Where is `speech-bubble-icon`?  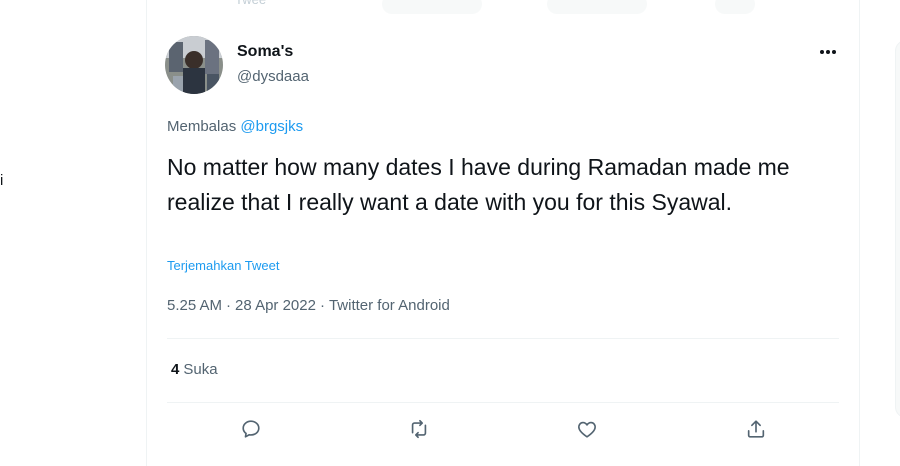 speech-bubble-icon is located at coordinates (251, 429).